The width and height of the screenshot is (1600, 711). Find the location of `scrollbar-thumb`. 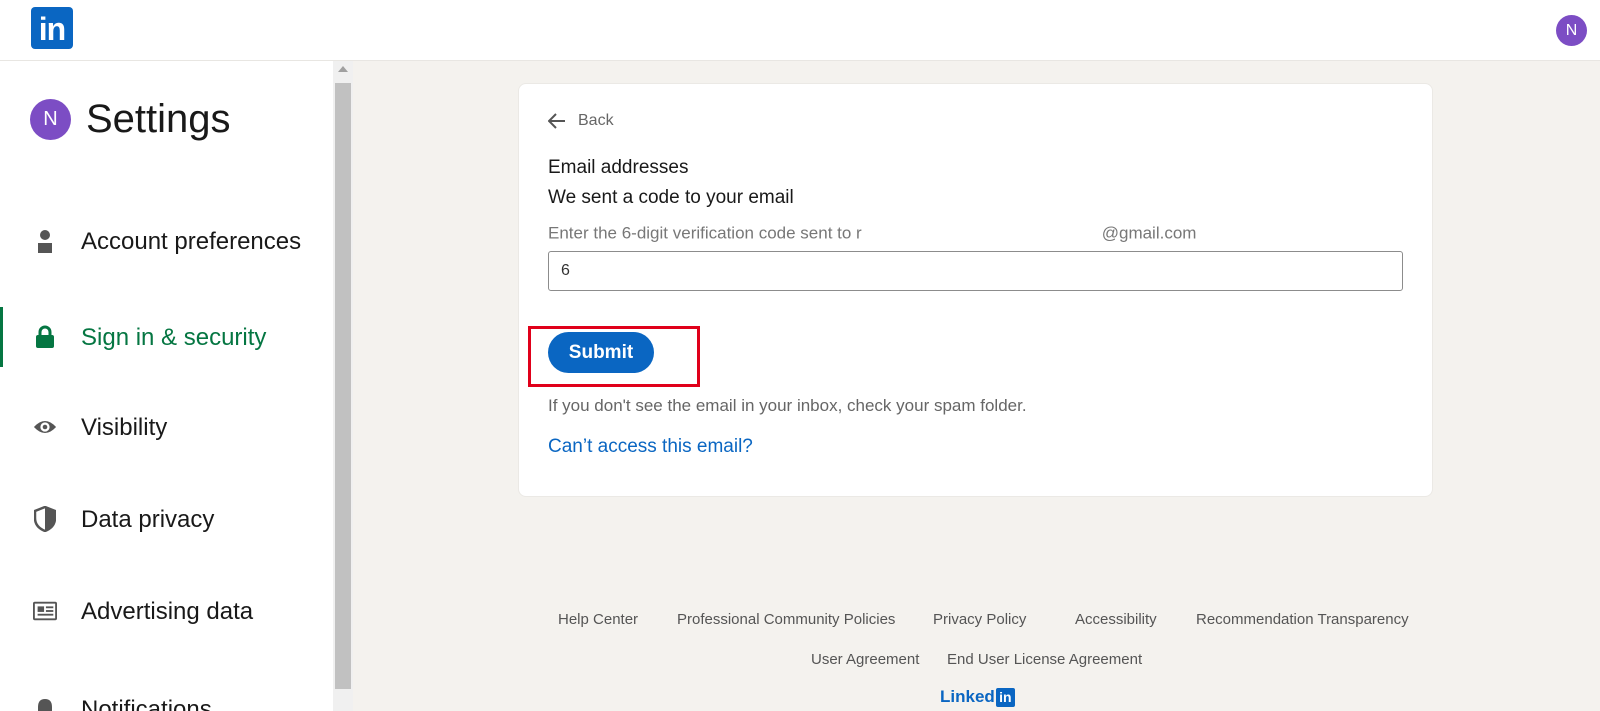

scrollbar-thumb is located at coordinates (343, 386).